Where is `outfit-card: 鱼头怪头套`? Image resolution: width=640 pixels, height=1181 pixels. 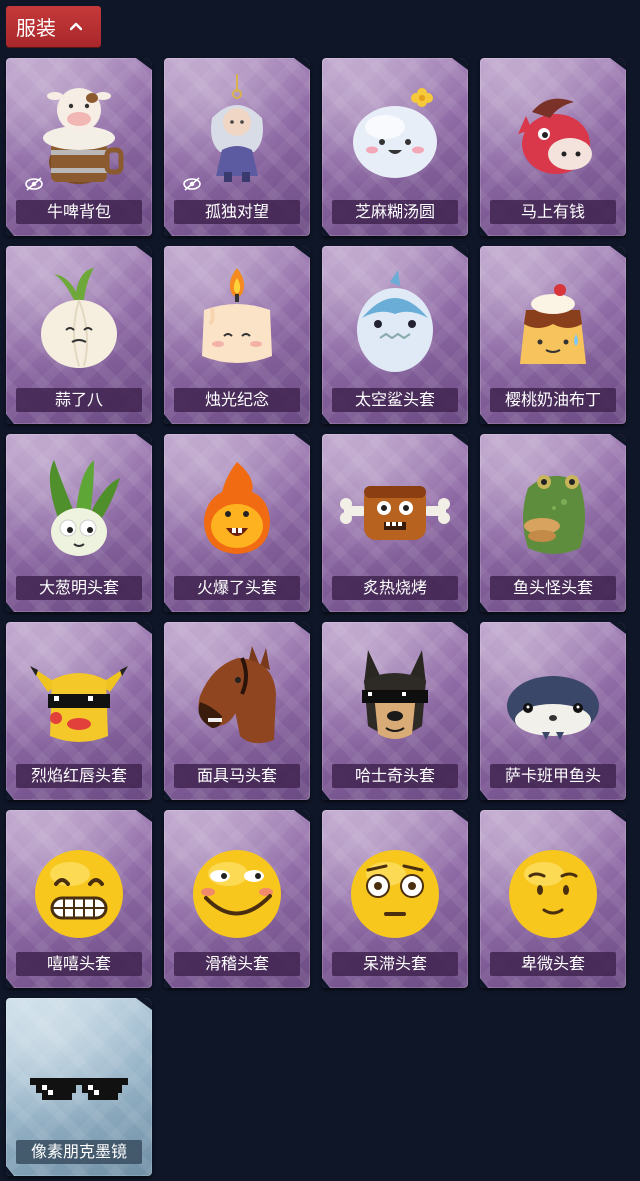 outfit-card: 鱼头怪头套 is located at coordinates (553, 523).